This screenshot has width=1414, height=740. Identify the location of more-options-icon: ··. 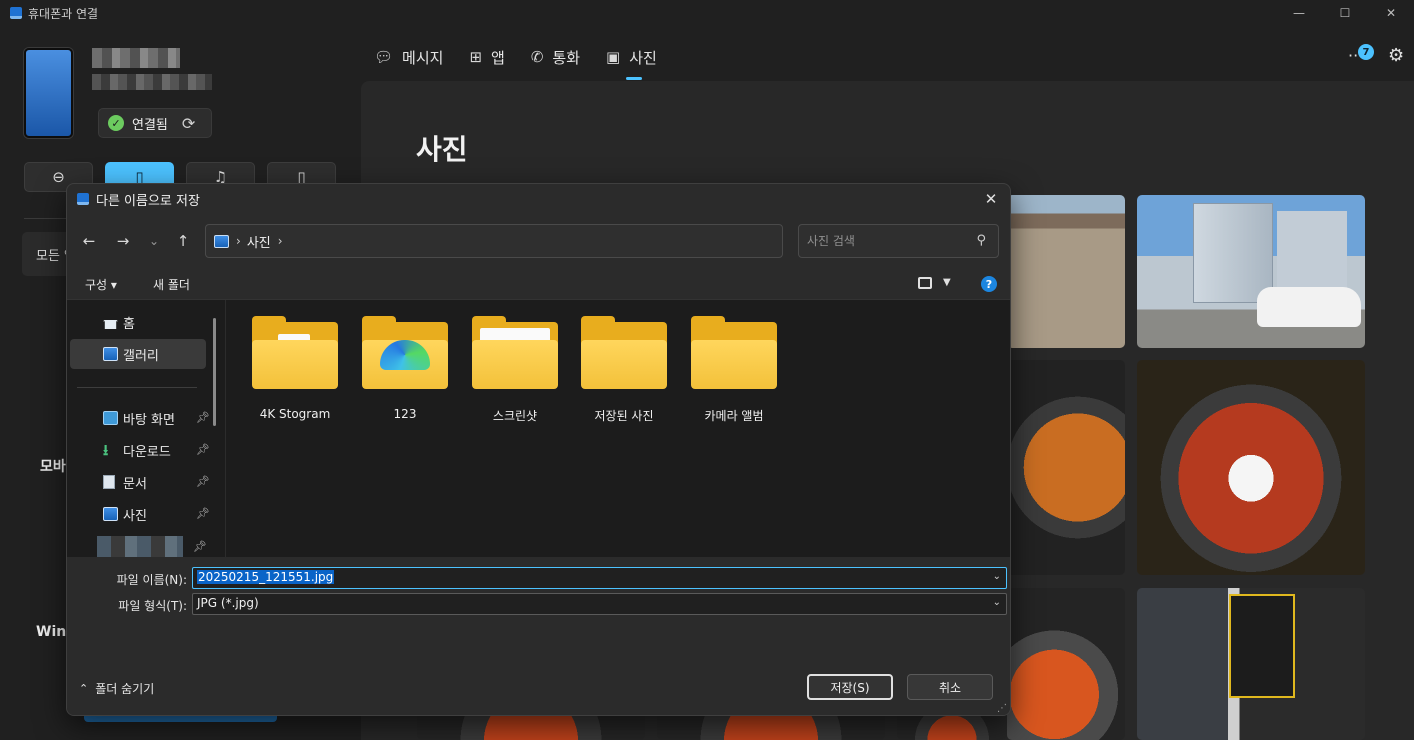
(1353, 55).